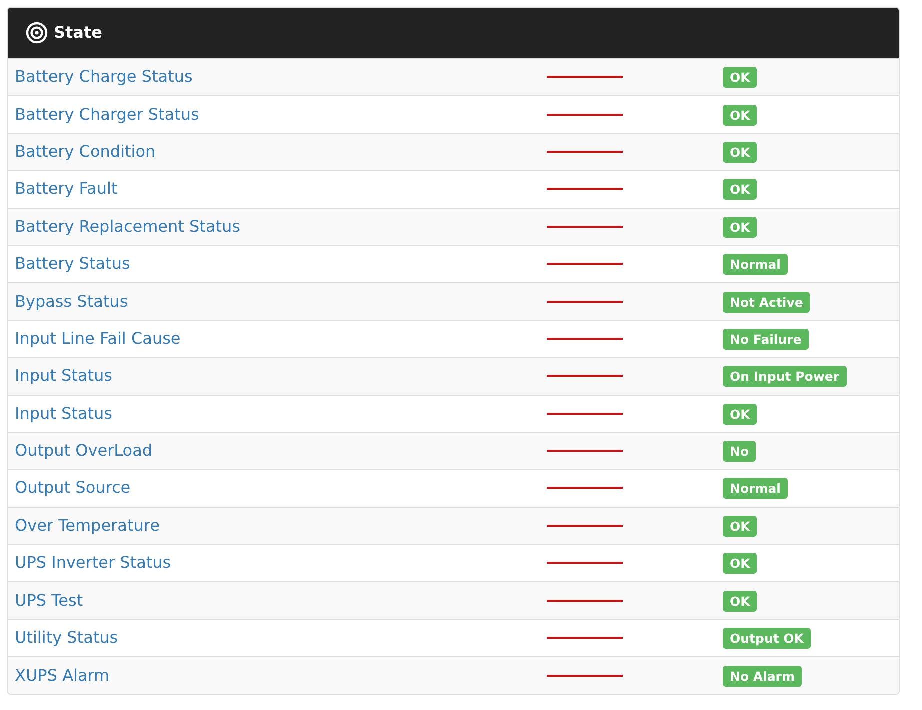 This screenshot has height=710, width=922. What do you see at coordinates (739, 451) in the screenshot?
I see `status-badge: No` at bounding box center [739, 451].